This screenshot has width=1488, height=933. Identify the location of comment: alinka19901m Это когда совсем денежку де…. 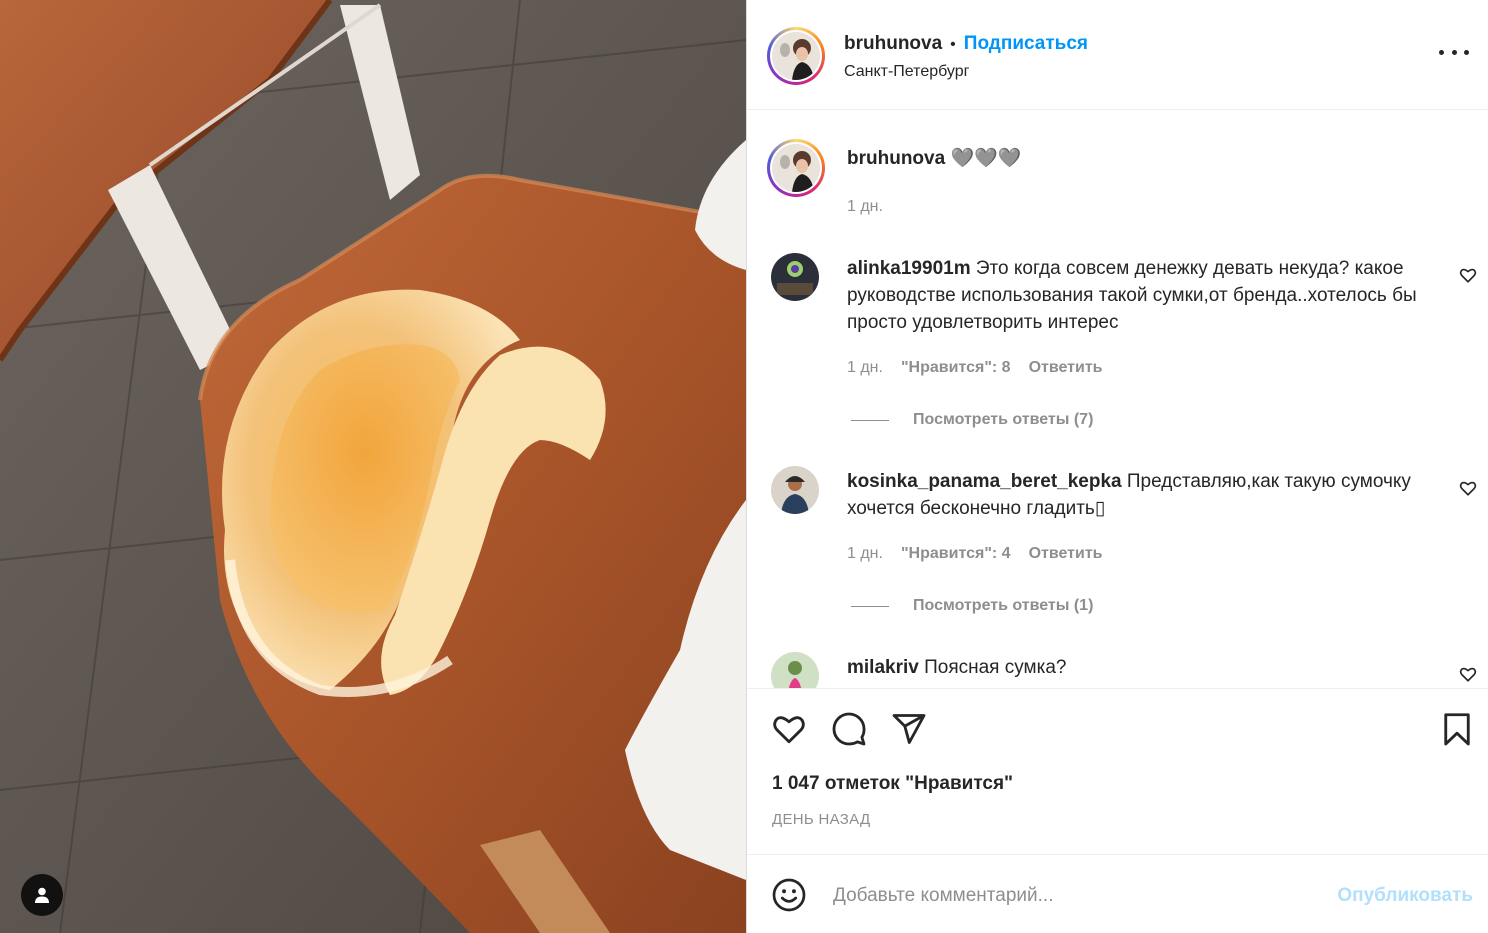
(1137, 295).